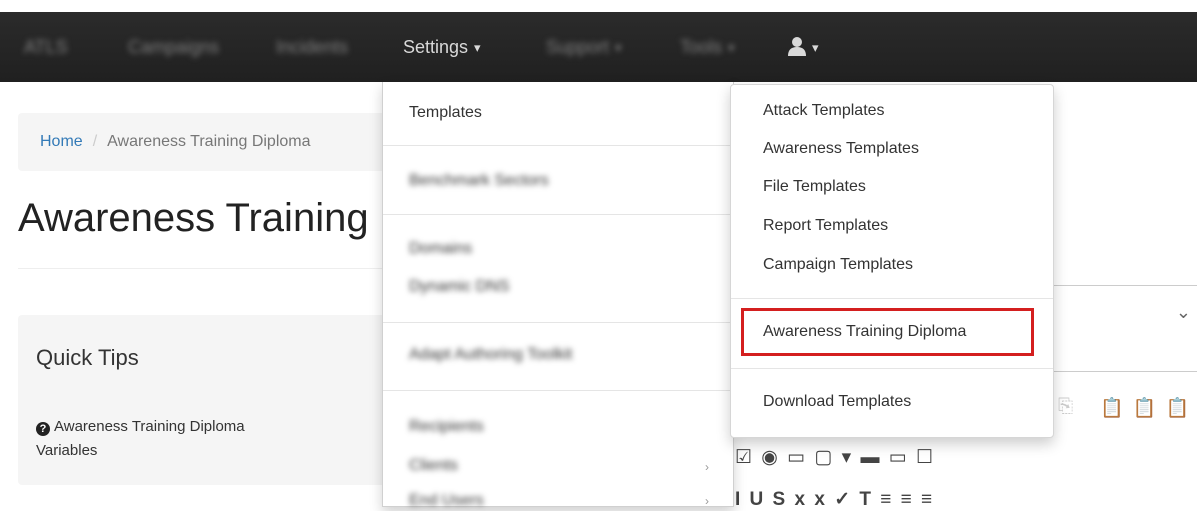 The height and width of the screenshot is (511, 1197). What do you see at coordinates (440, 249) in the screenshot?
I see `menu-item-domains: Domains` at bounding box center [440, 249].